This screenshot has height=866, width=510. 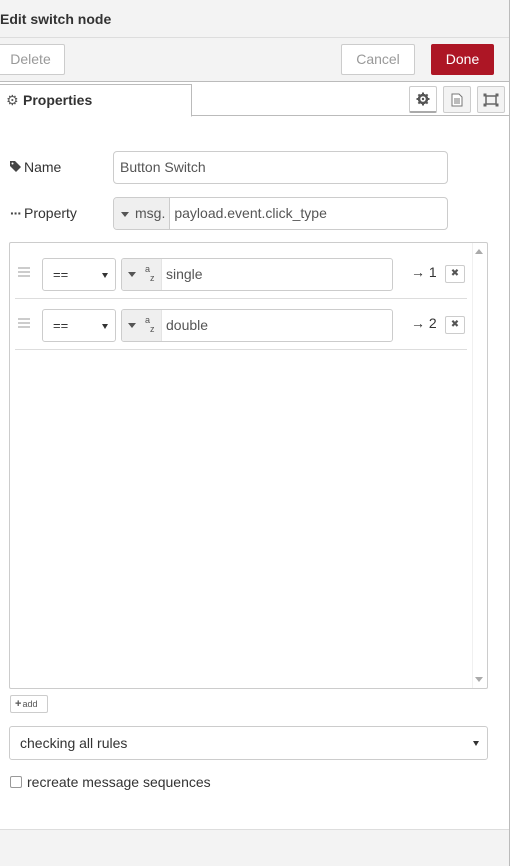 I want to click on cancel-button: Cancel, so click(x=378, y=59).